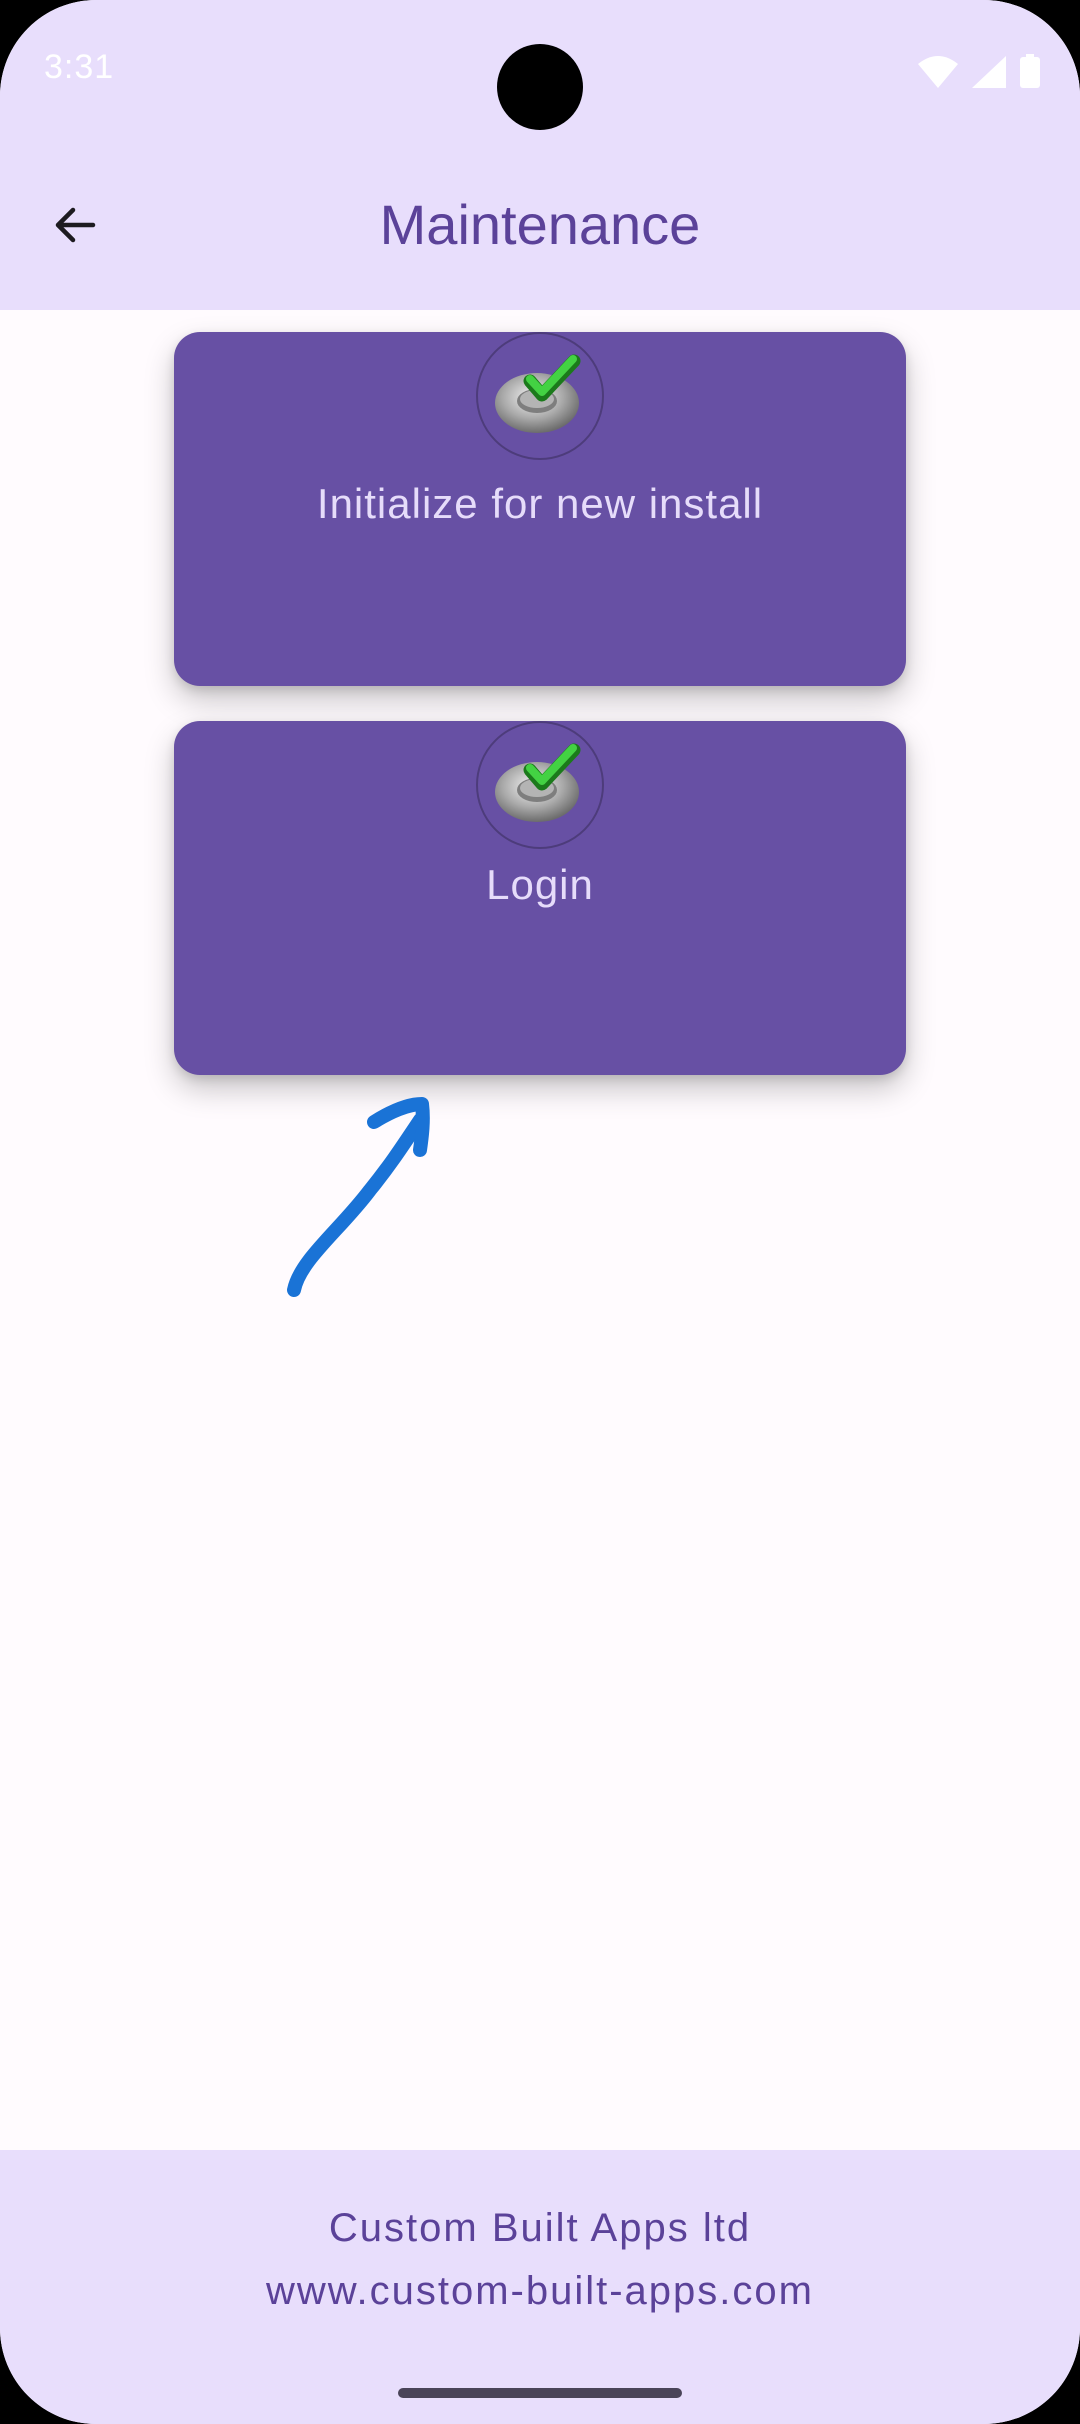  What do you see at coordinates (540, 155) in the screenshot?
I see `top-app-bar: 3:31 Maintenance` at bounding box center [540, 155].